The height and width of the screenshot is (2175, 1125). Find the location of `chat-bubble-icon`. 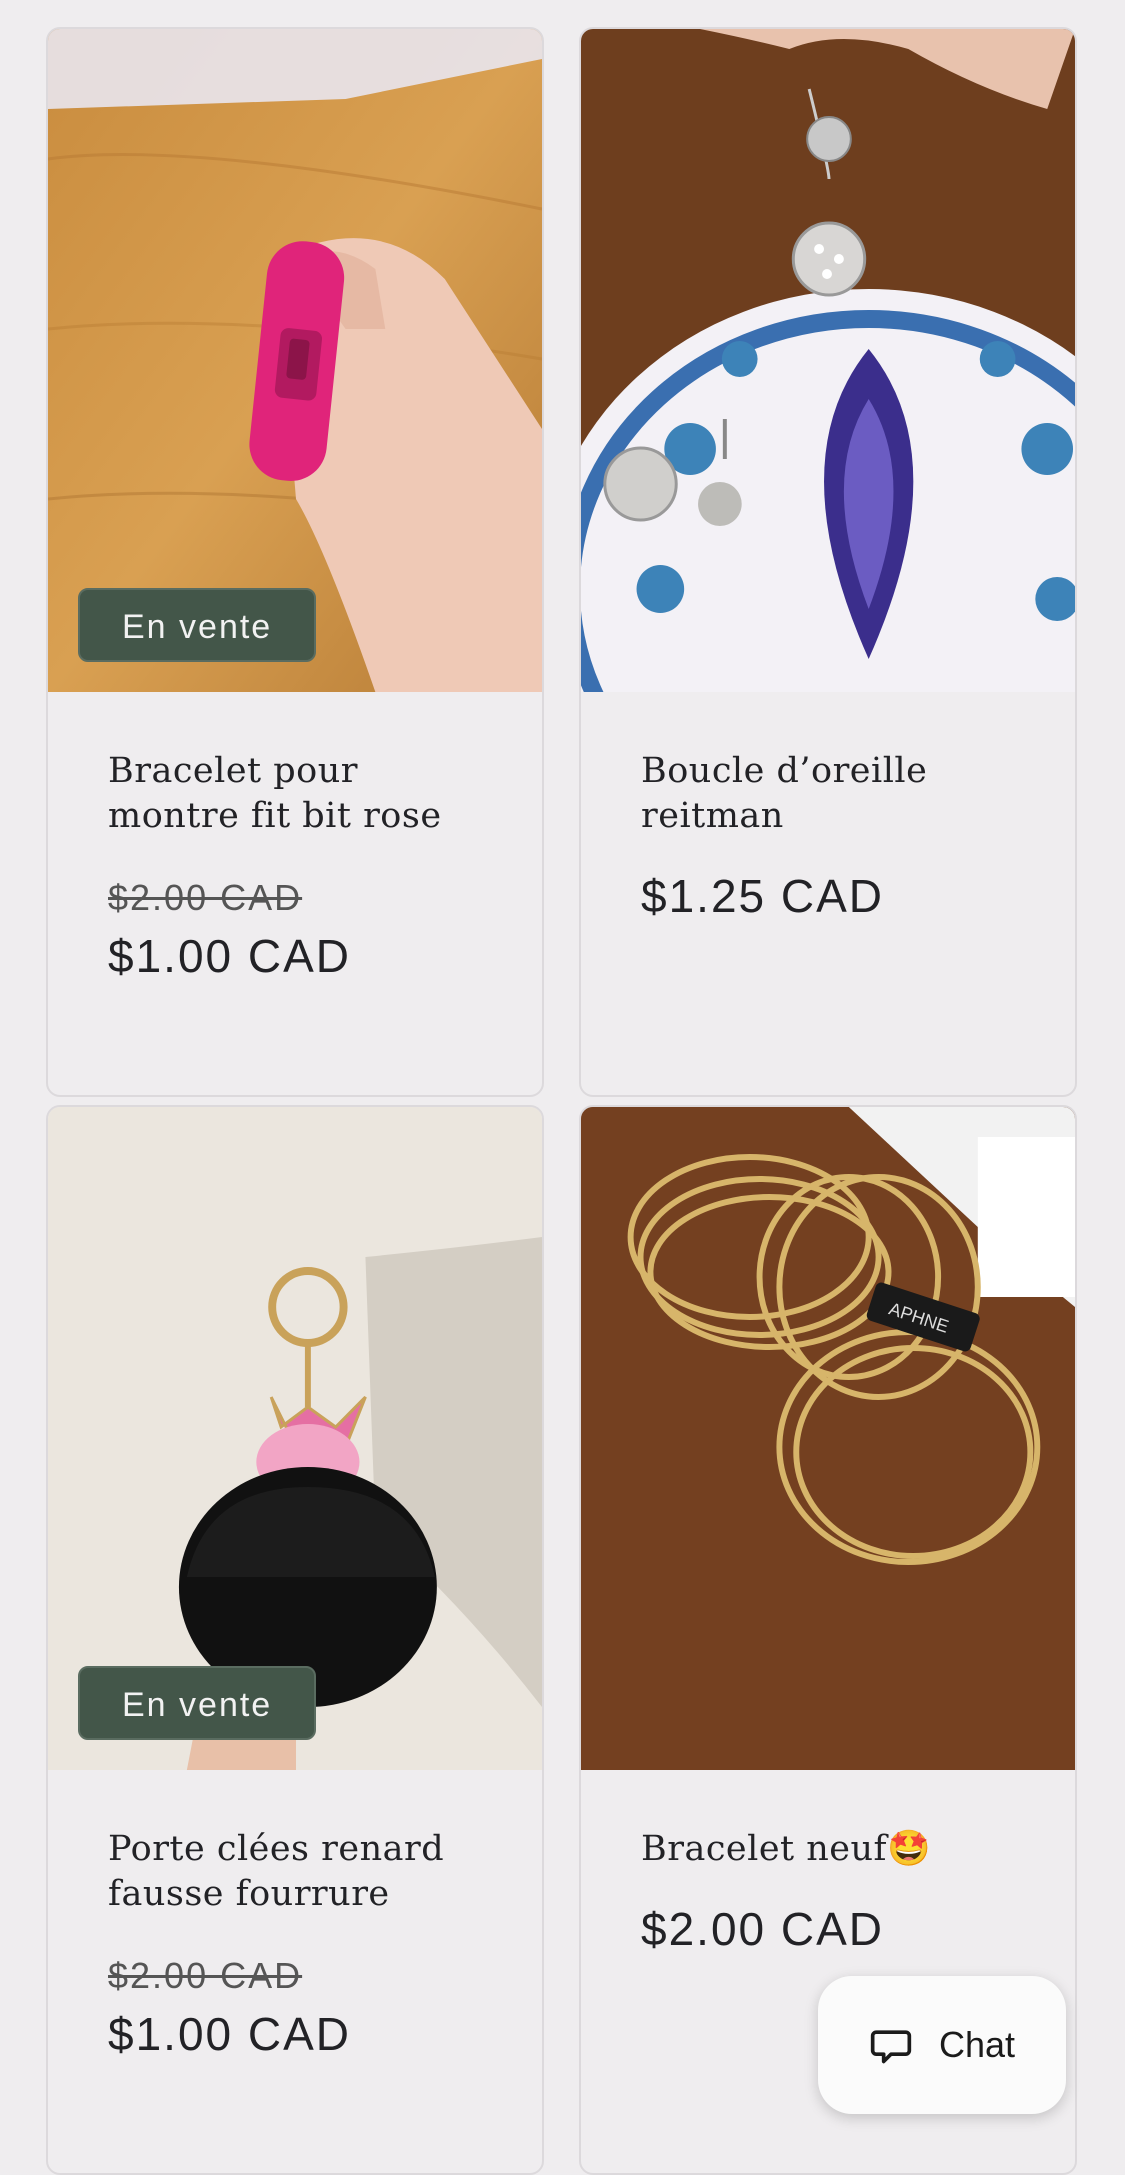

chat-bubble-icon is located at coordinates (891, 2047).